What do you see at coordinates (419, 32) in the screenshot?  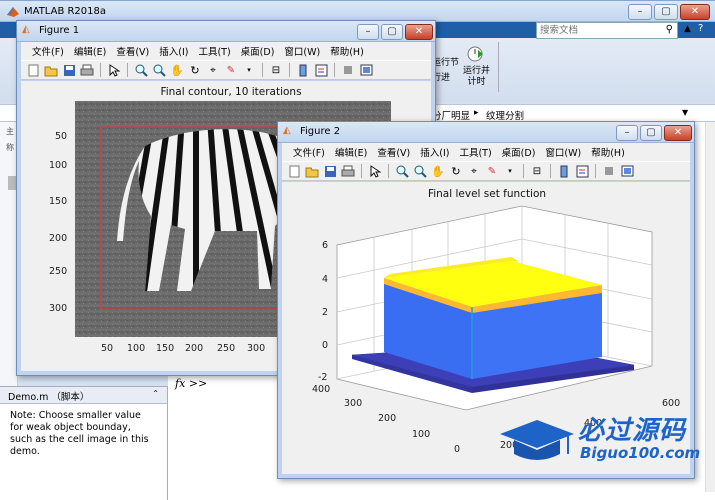 I see `figure1-close-button: ✕` at bounding box center [419, 32].